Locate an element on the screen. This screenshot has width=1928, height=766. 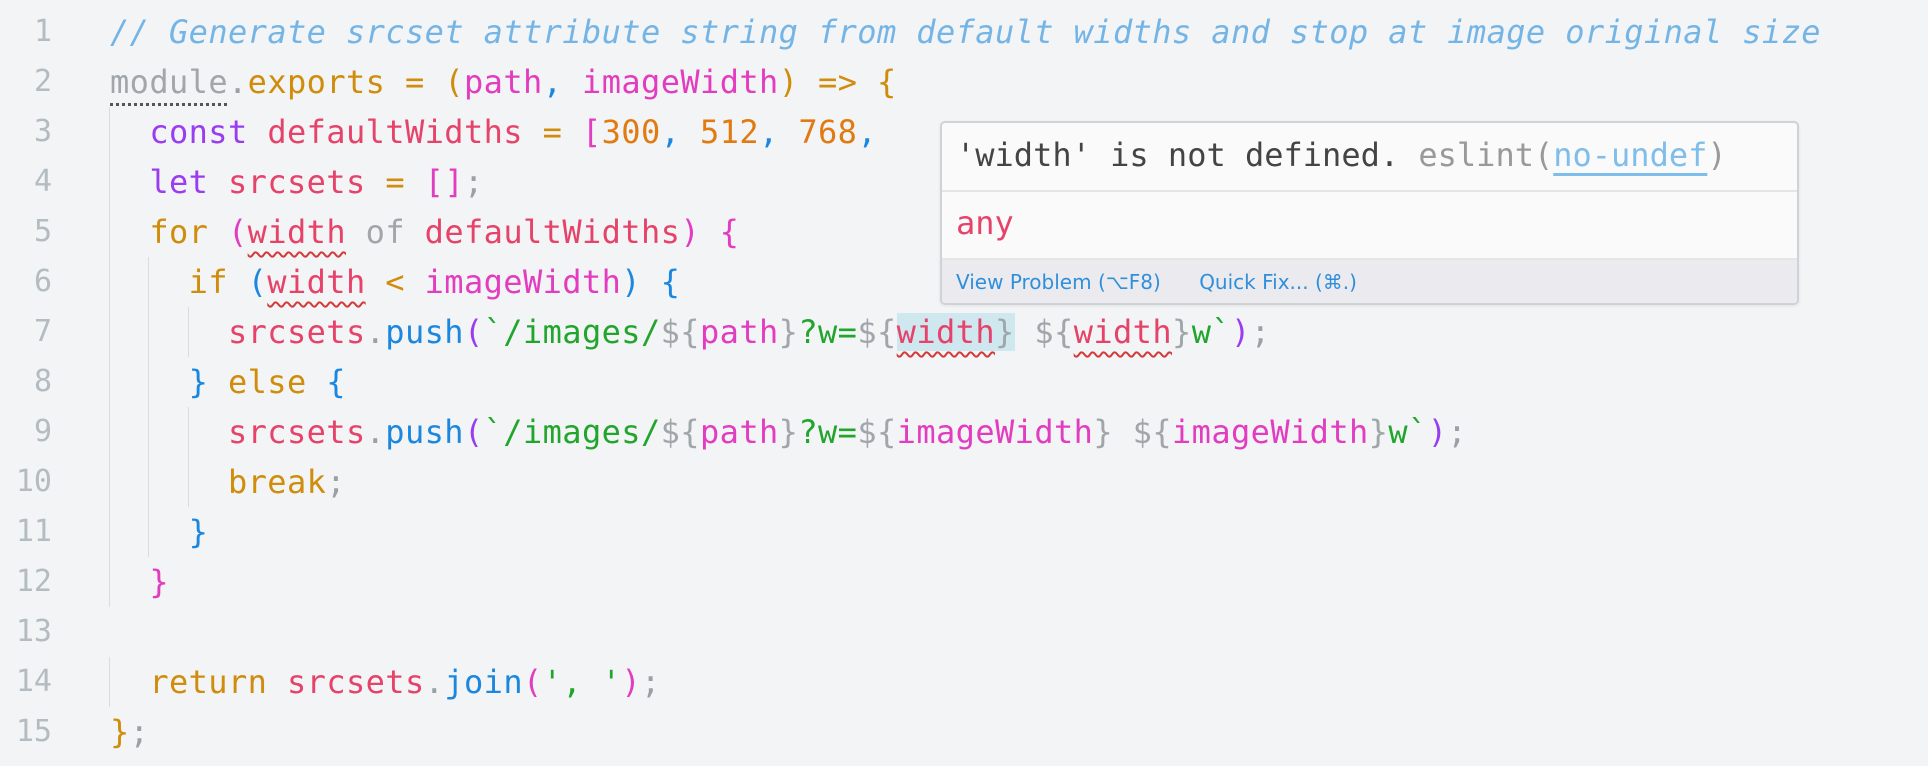
line-number: 15 is located at coordinates (26, 732).